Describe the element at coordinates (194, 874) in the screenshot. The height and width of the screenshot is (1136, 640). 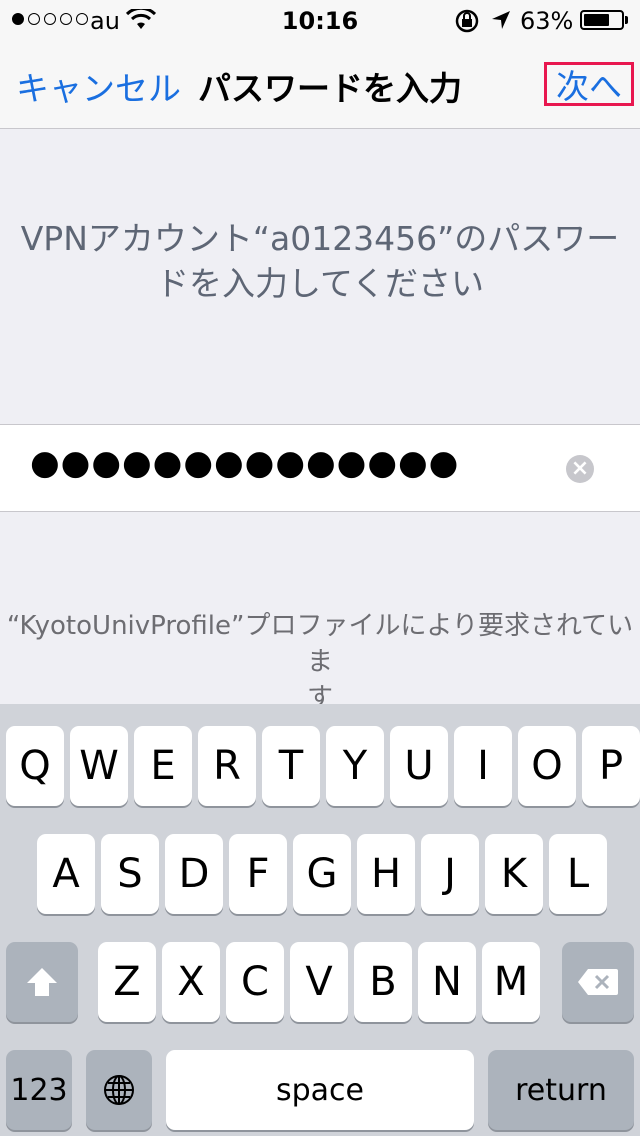
I see `key-d: D` at that location.